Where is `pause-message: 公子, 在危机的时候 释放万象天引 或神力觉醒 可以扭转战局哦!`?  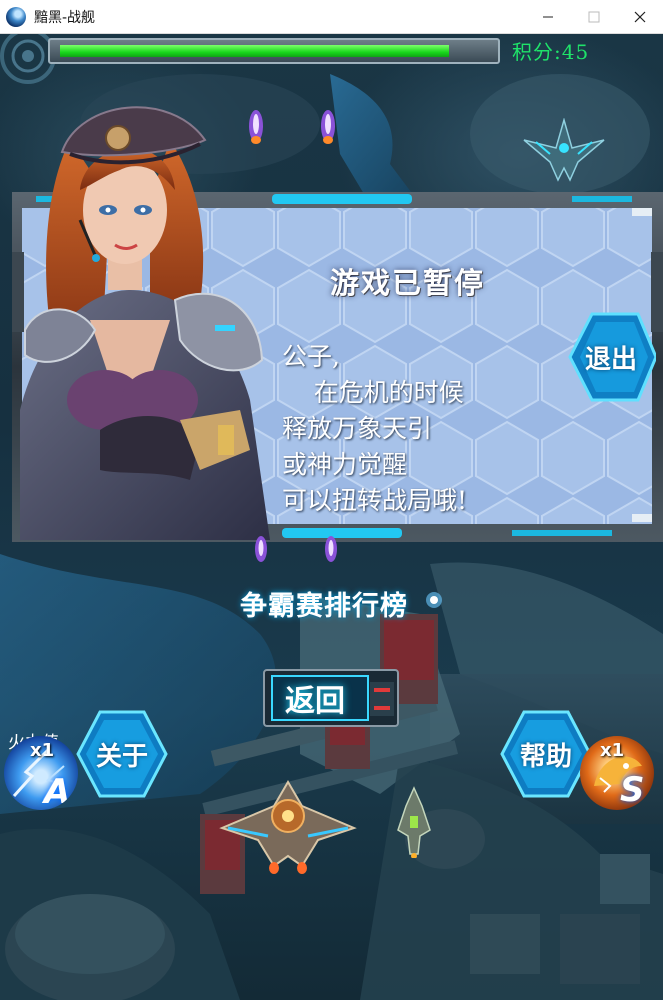 pause-message: 公子, 在危机的时候 释放万象天引 或神力觉醒 可以扭转战局哦! is located at coordinates (375, 428).